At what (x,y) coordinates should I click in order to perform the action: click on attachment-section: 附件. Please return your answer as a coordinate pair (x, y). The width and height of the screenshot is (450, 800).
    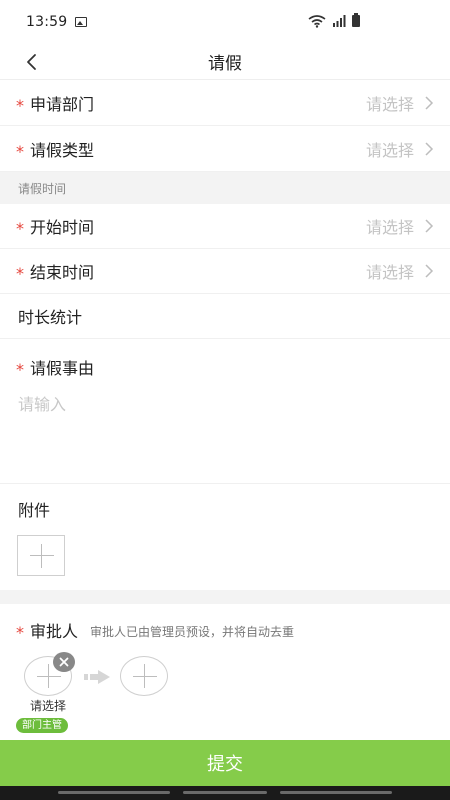
    Looking at the image, I should click on (225, 537).